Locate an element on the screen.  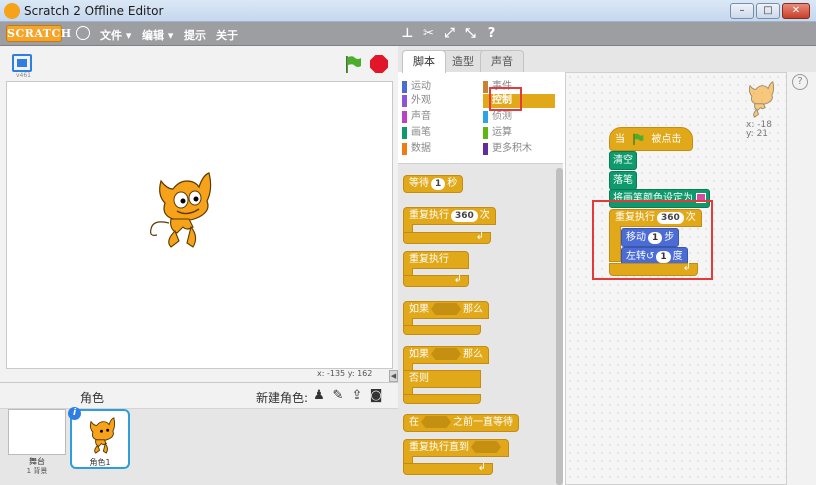
maximize-button: □ is located at coordinates (768, 11).